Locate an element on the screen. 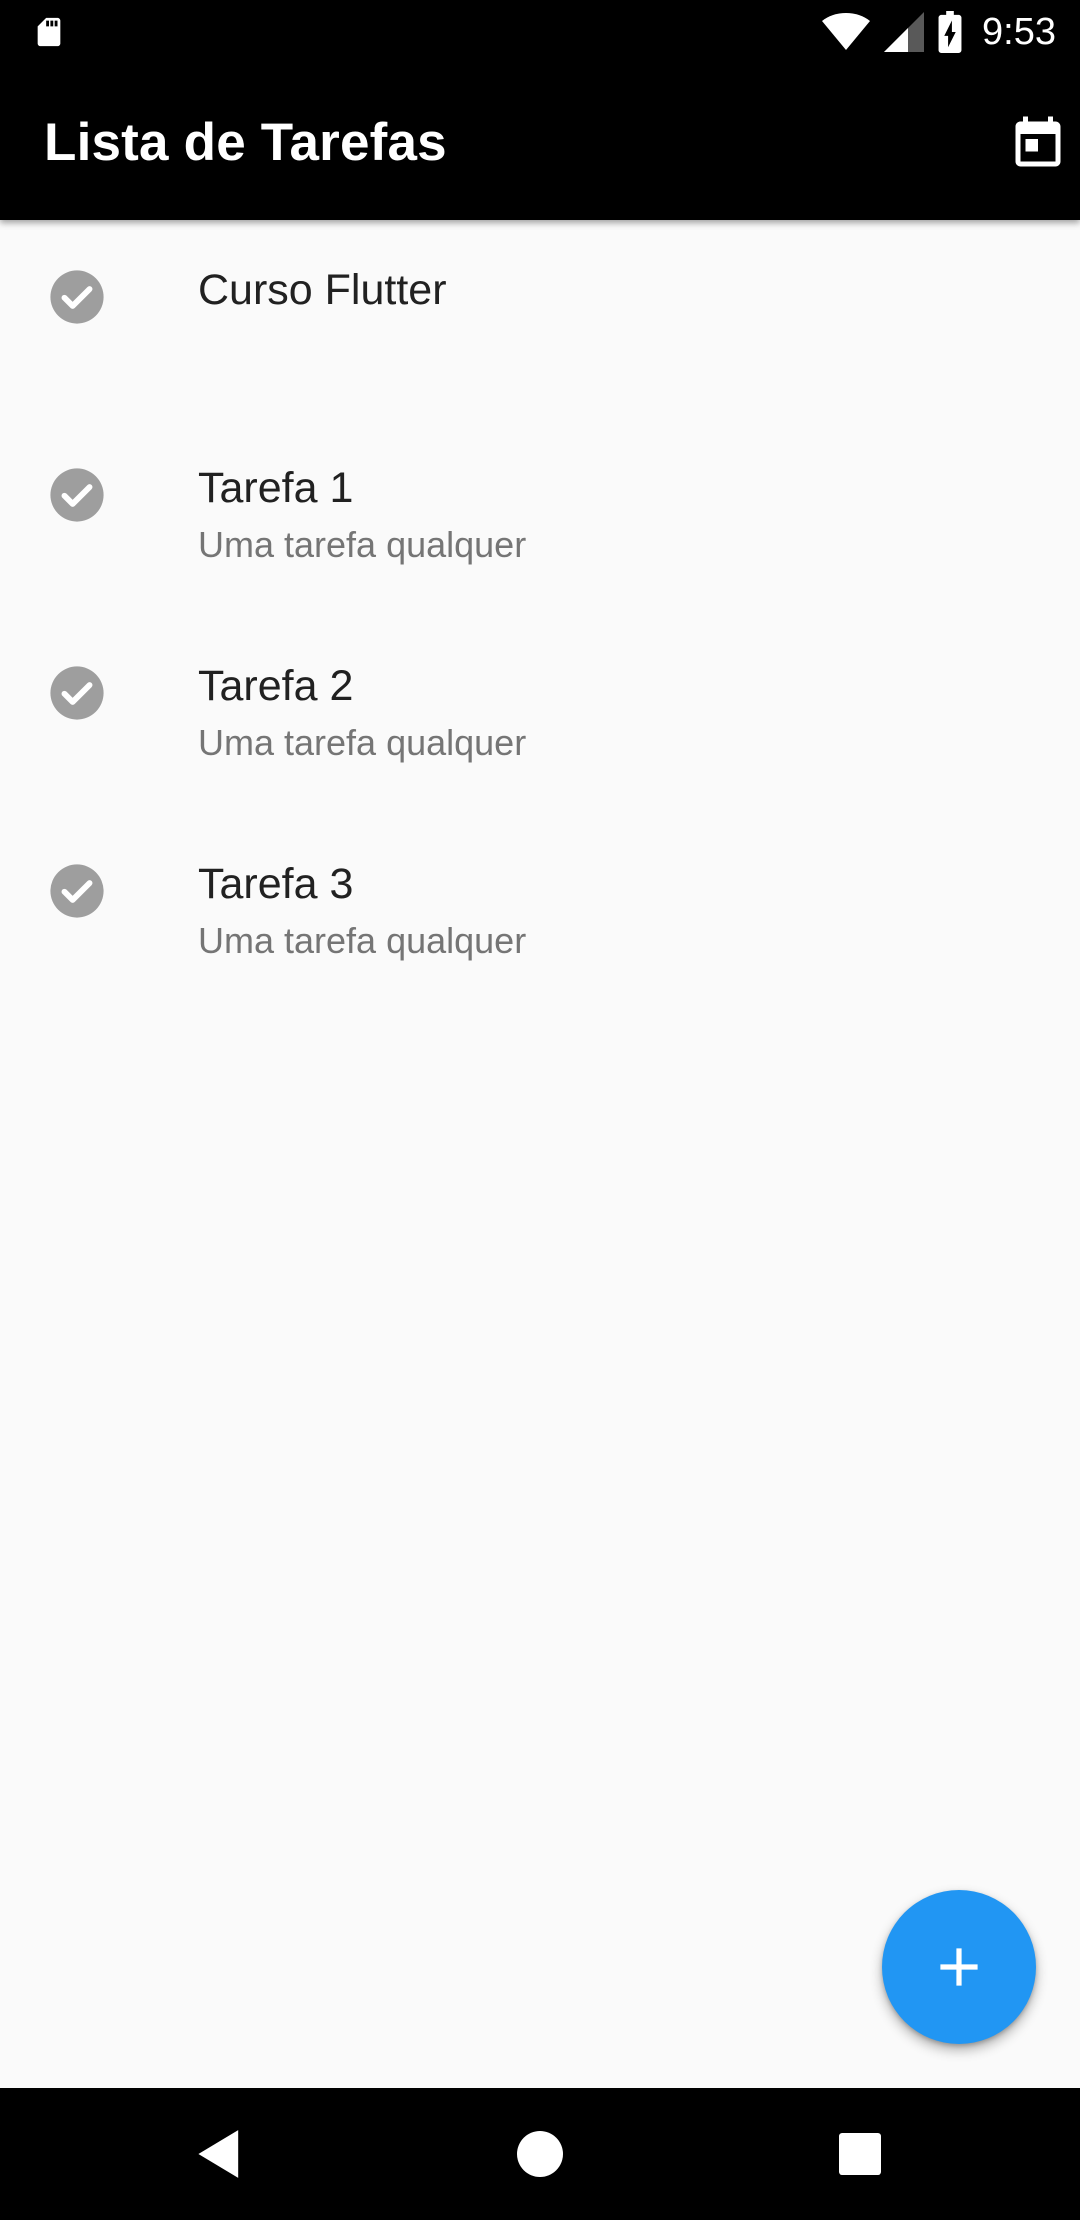 This screenshot has height=2220, width=1080. add-task-button is located at coordinates (959, 1967).